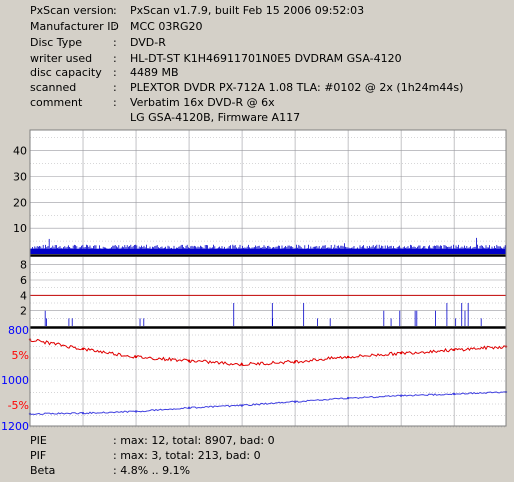  What do you see at coordinates (38, 440) in the screenshot?
I see `summary-key: PIE` at bounding box center [38, 440].